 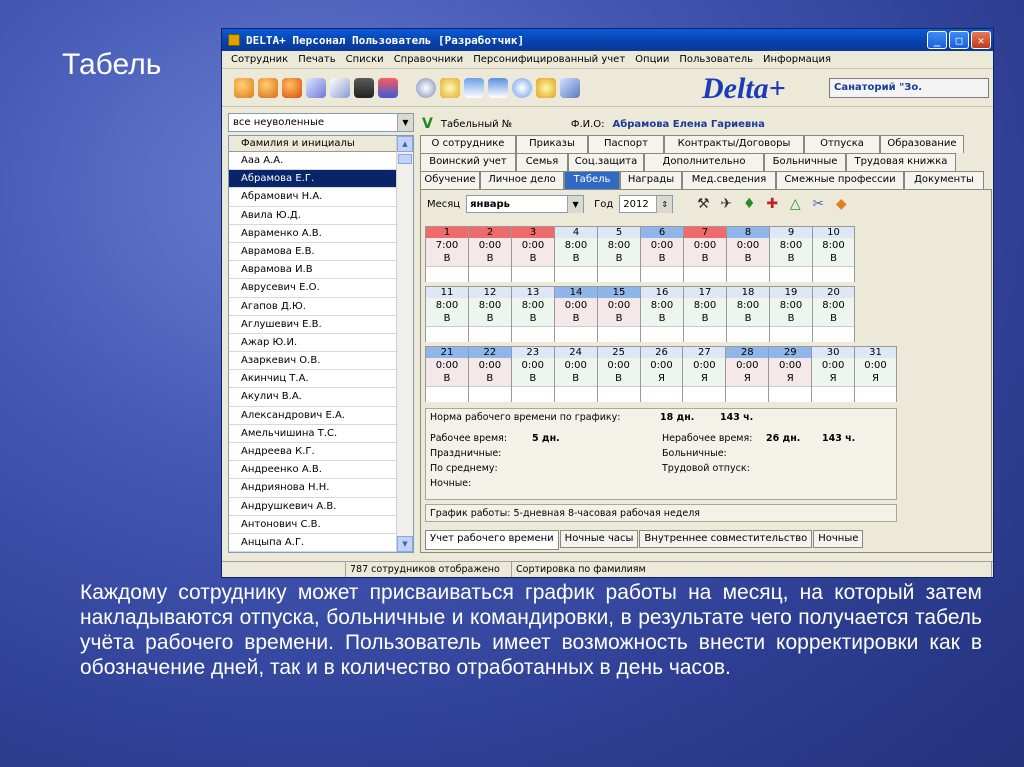 I want to click on spin-icon: ⇕, so click(x=664, y=204).